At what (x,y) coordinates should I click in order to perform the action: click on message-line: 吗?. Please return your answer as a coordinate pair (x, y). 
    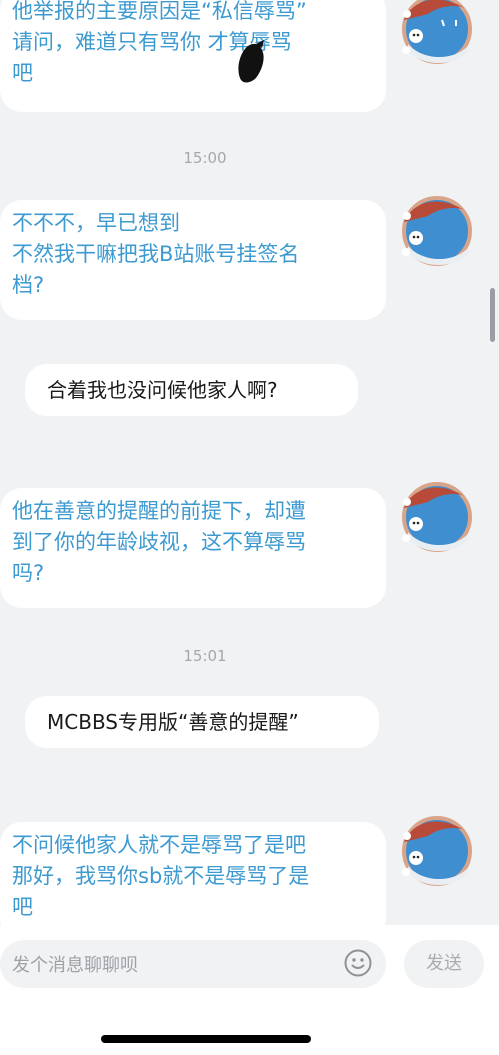
    Looking at the image, I should click on (28, 573).